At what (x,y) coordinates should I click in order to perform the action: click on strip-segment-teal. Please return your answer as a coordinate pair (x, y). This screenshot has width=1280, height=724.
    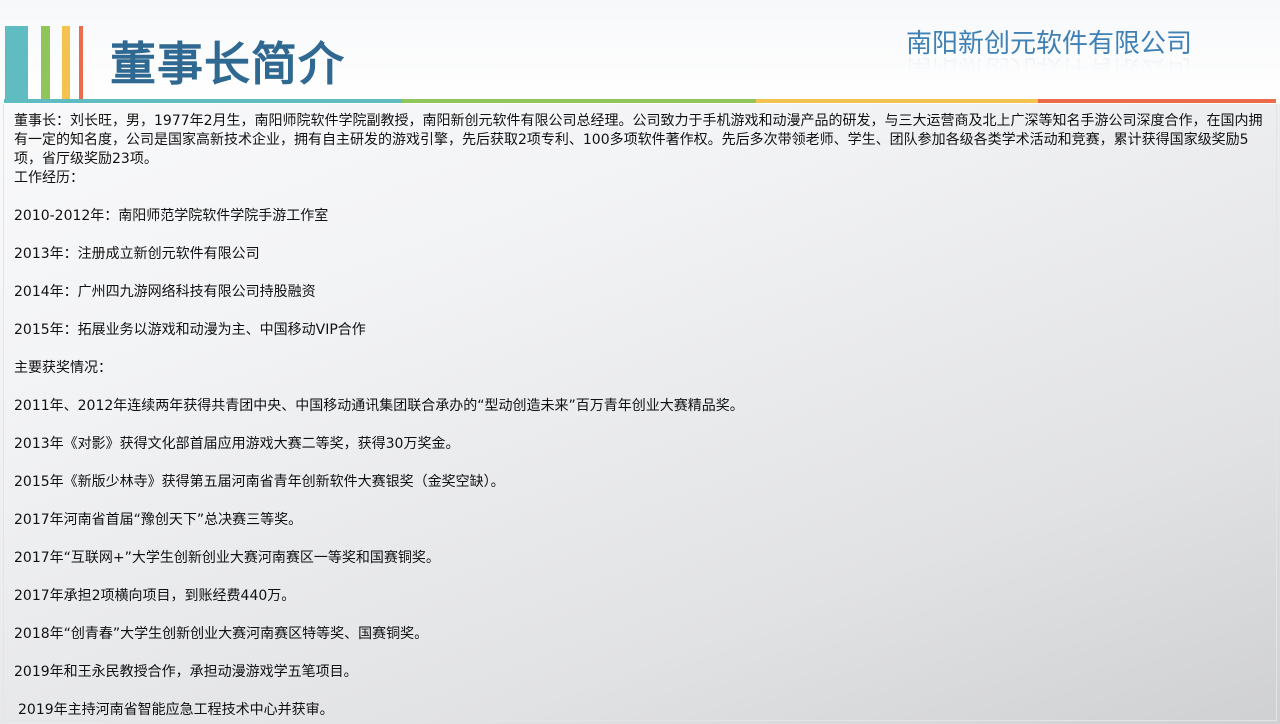
    Looking at the image, I should click on (203, 101).